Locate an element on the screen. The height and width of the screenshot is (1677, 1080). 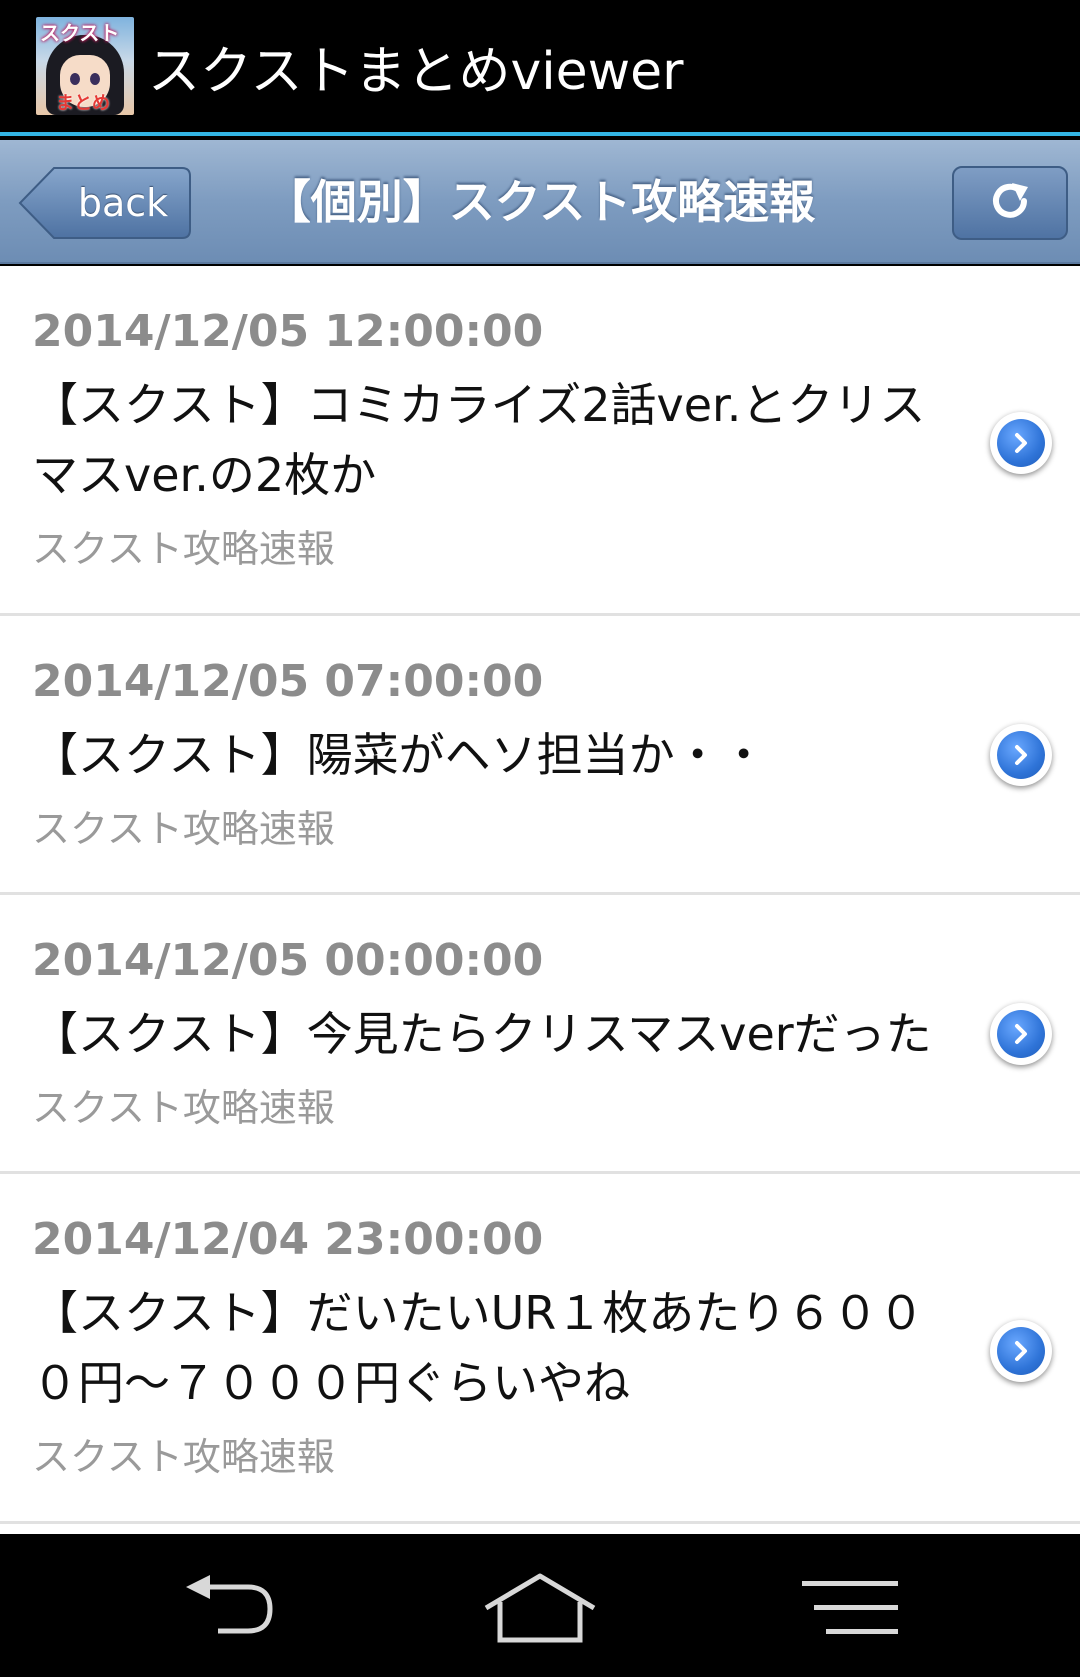
menu-button is located at coordinates (850, 1610).